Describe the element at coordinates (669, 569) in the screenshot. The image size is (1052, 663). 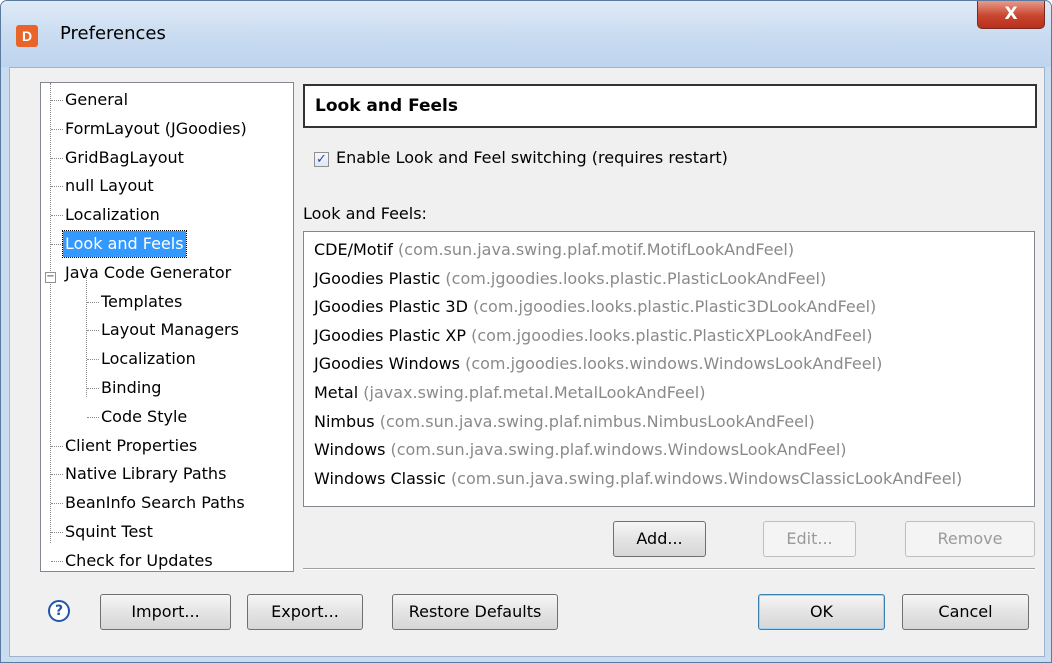
I see `separator` at that location.